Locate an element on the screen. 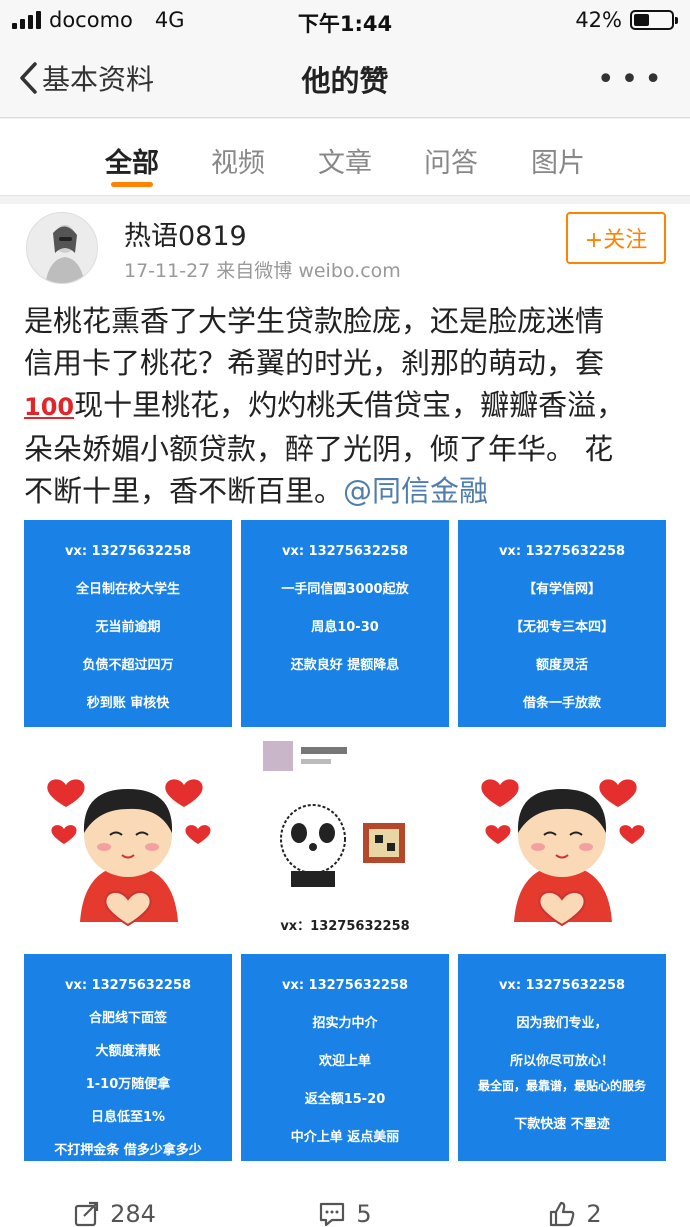 The height and width of the screenshot is (1227, 690). image-text: 下款快速 不墨迹 is located at coordinates (562, 1124).